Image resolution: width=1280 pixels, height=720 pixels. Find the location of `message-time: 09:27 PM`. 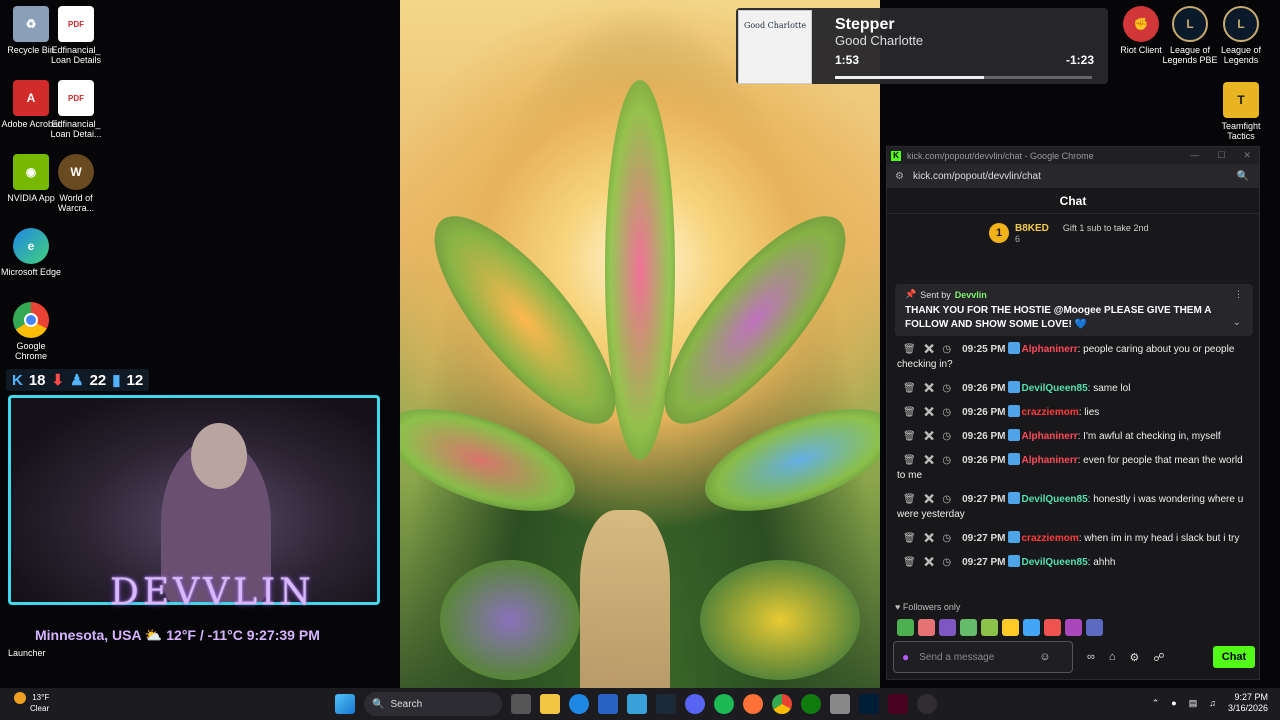

message-time: 09:27 PM is located at coordinates (984, 499).